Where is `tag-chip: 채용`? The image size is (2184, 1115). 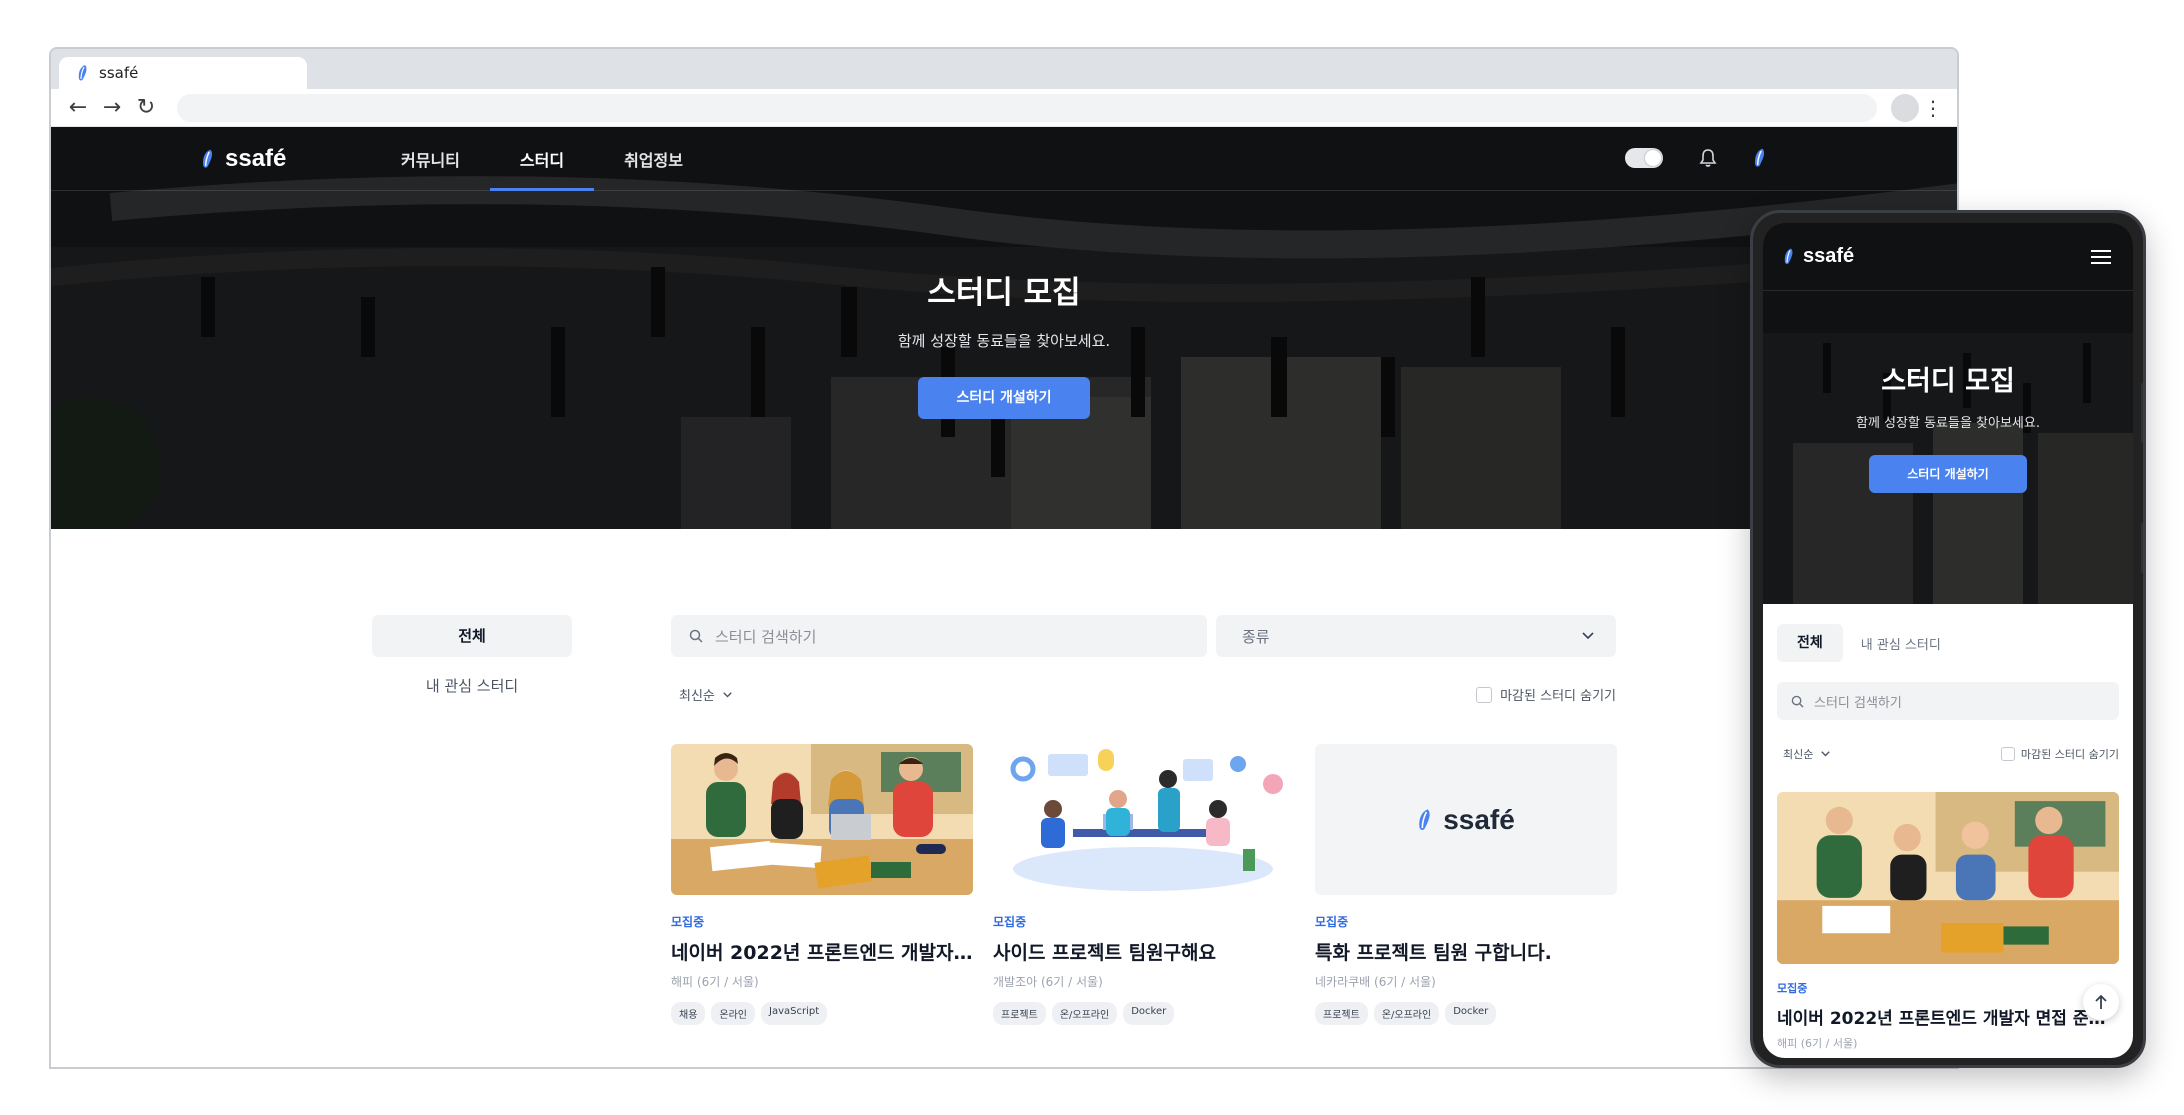
tag-chip: 채용 is located at coordinates (688, 1013).